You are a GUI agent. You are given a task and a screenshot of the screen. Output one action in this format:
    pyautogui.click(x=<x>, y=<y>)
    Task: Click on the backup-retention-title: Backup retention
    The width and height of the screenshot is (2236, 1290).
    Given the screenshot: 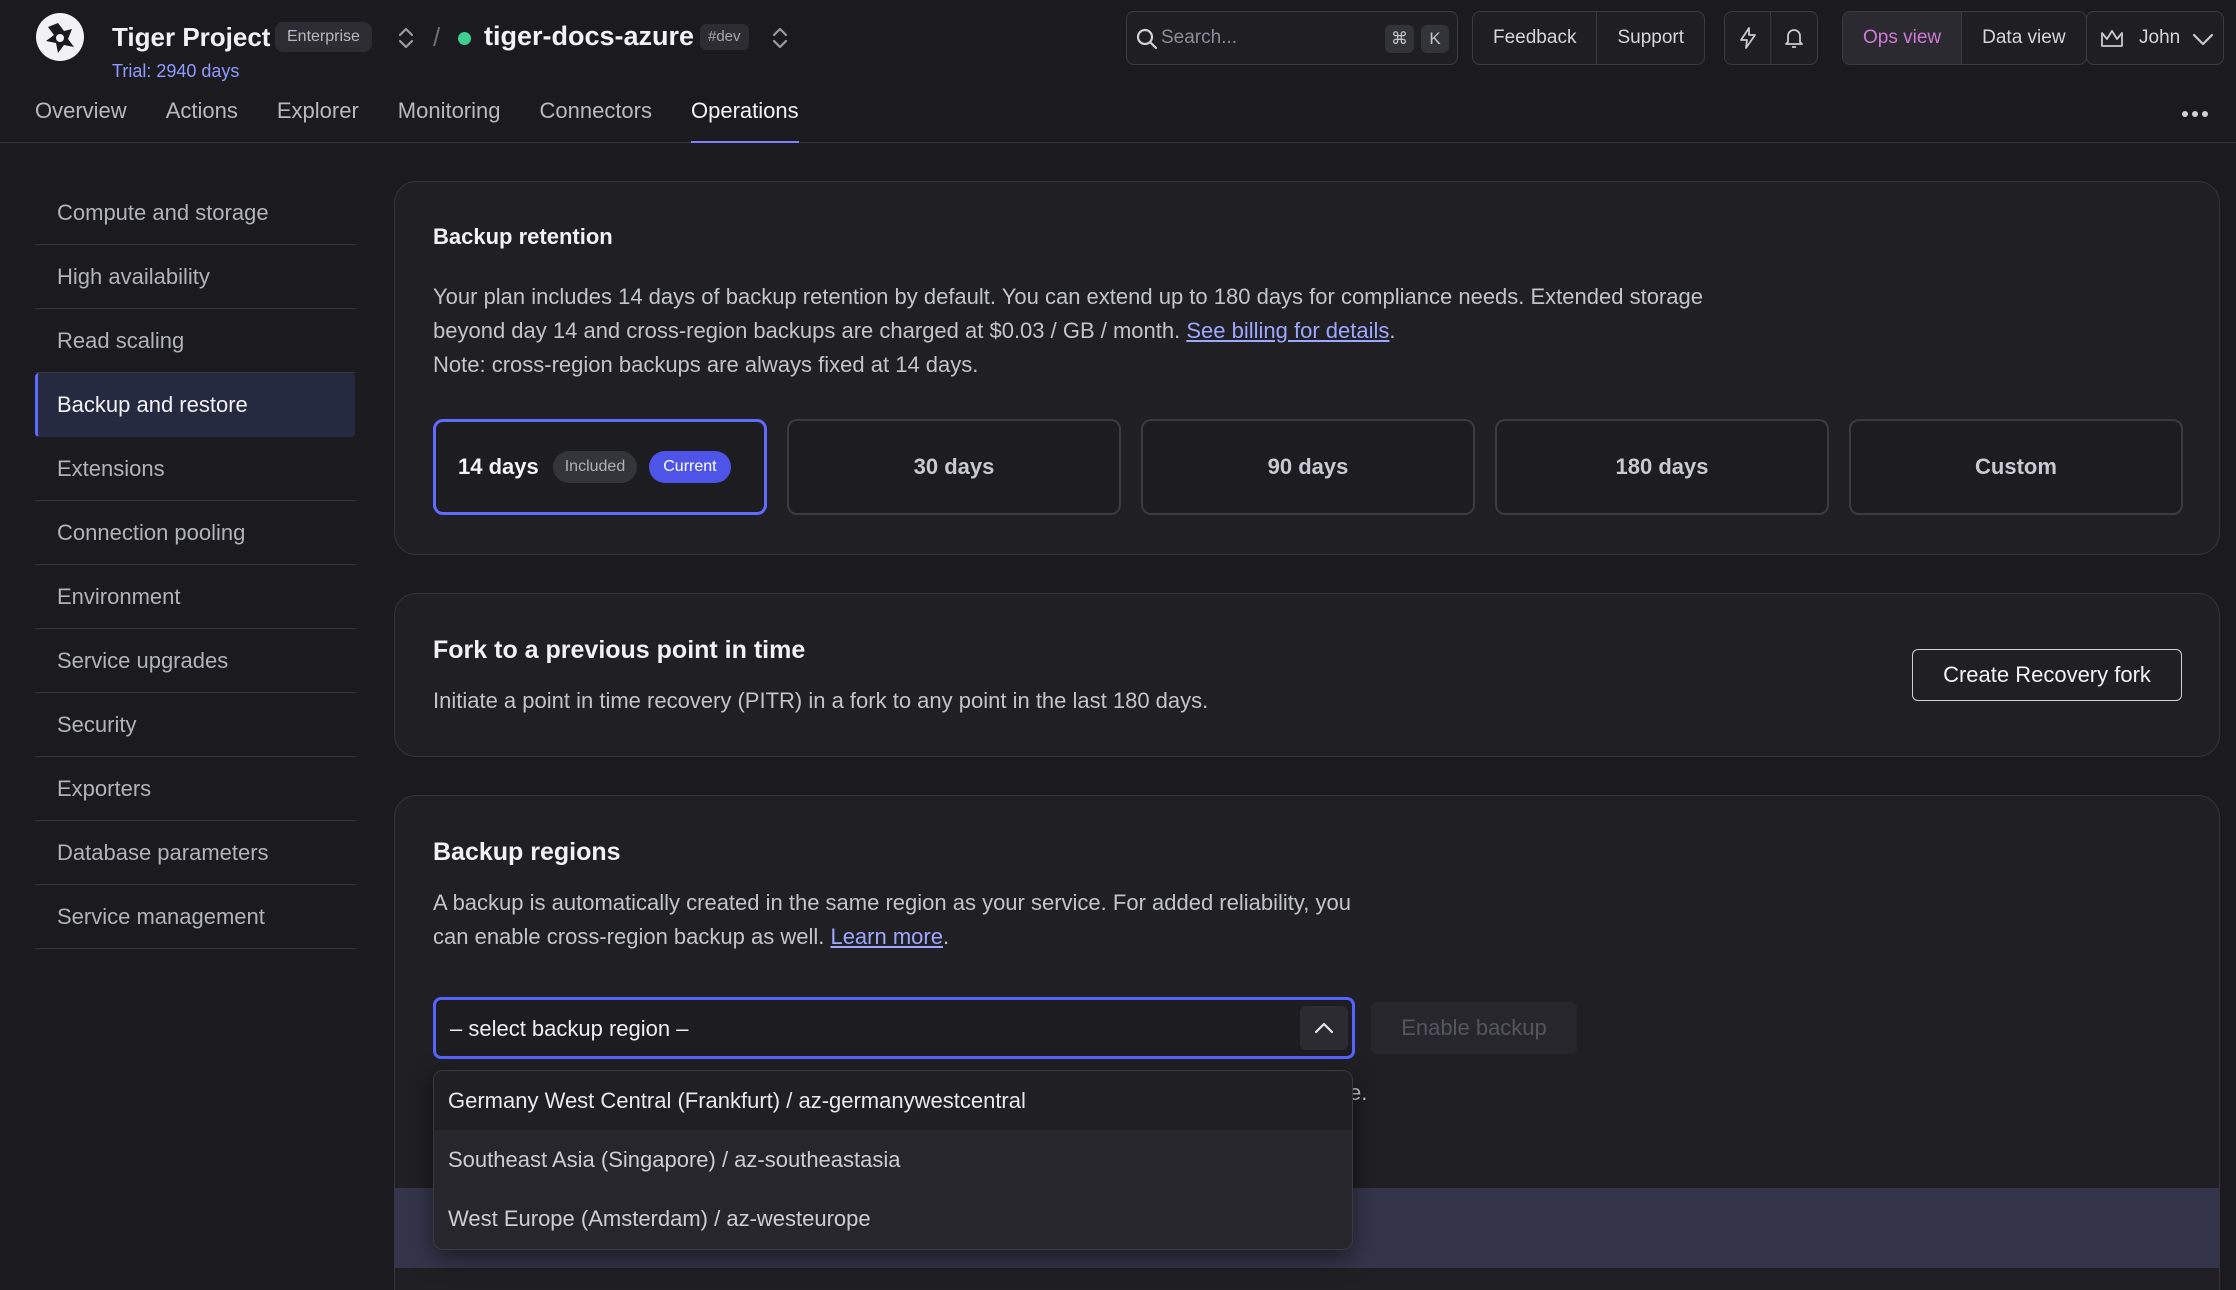 What is the action you would take?
    pyautogui.click(x=523, y=236)
    